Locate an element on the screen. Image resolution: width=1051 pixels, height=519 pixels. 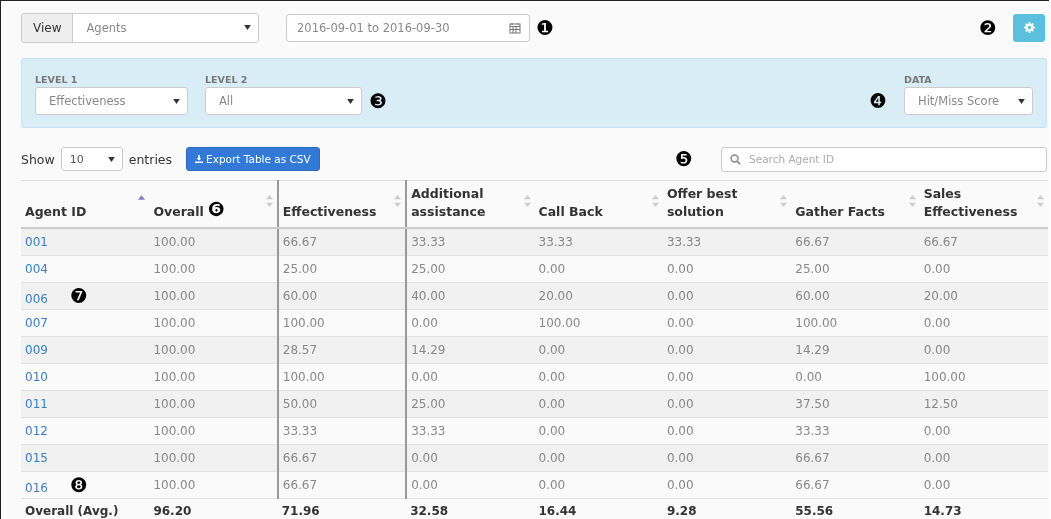
agent-link: 015 is located at coordinates (36, 458).